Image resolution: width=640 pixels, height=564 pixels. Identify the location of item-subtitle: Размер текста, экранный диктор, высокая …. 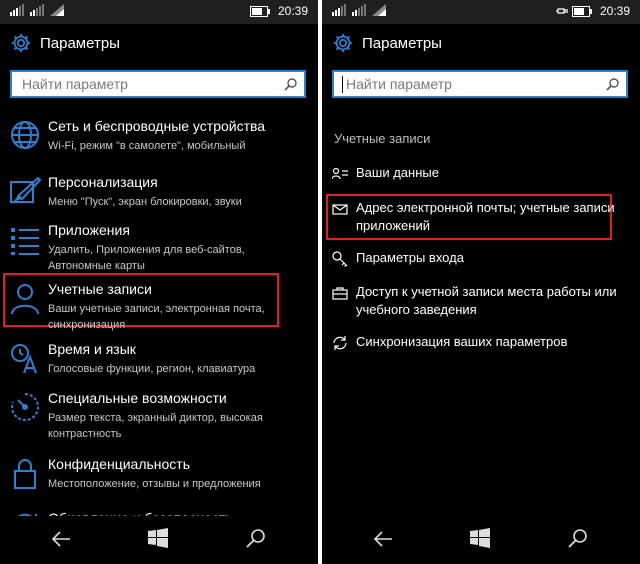
(155, 426).